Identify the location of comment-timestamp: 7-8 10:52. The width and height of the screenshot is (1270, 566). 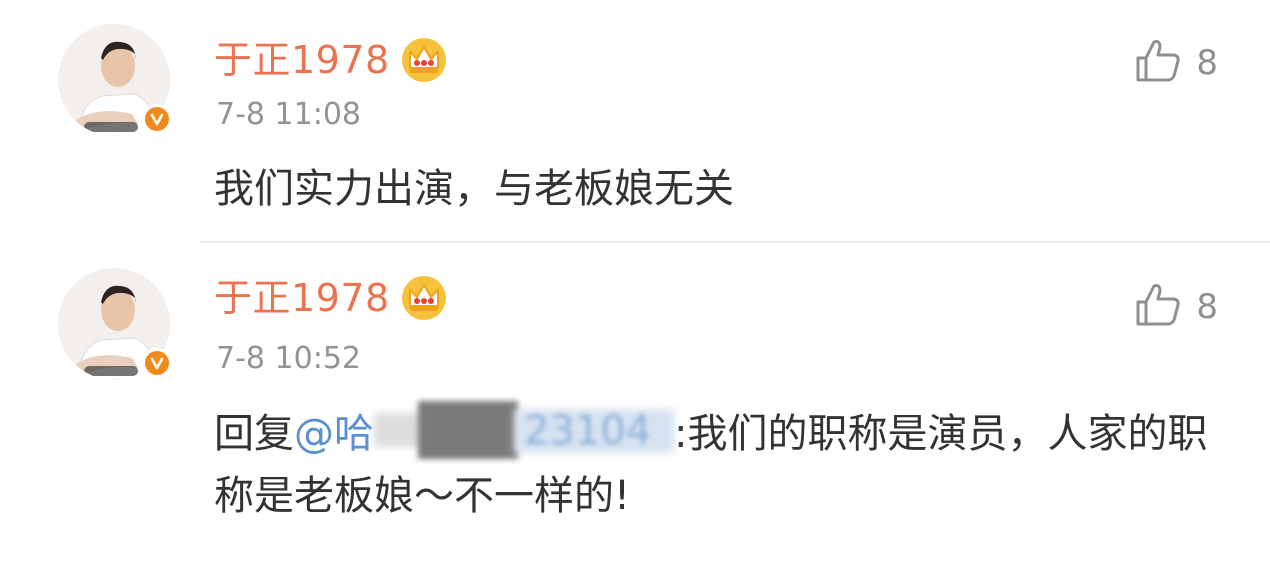
(288, 358).